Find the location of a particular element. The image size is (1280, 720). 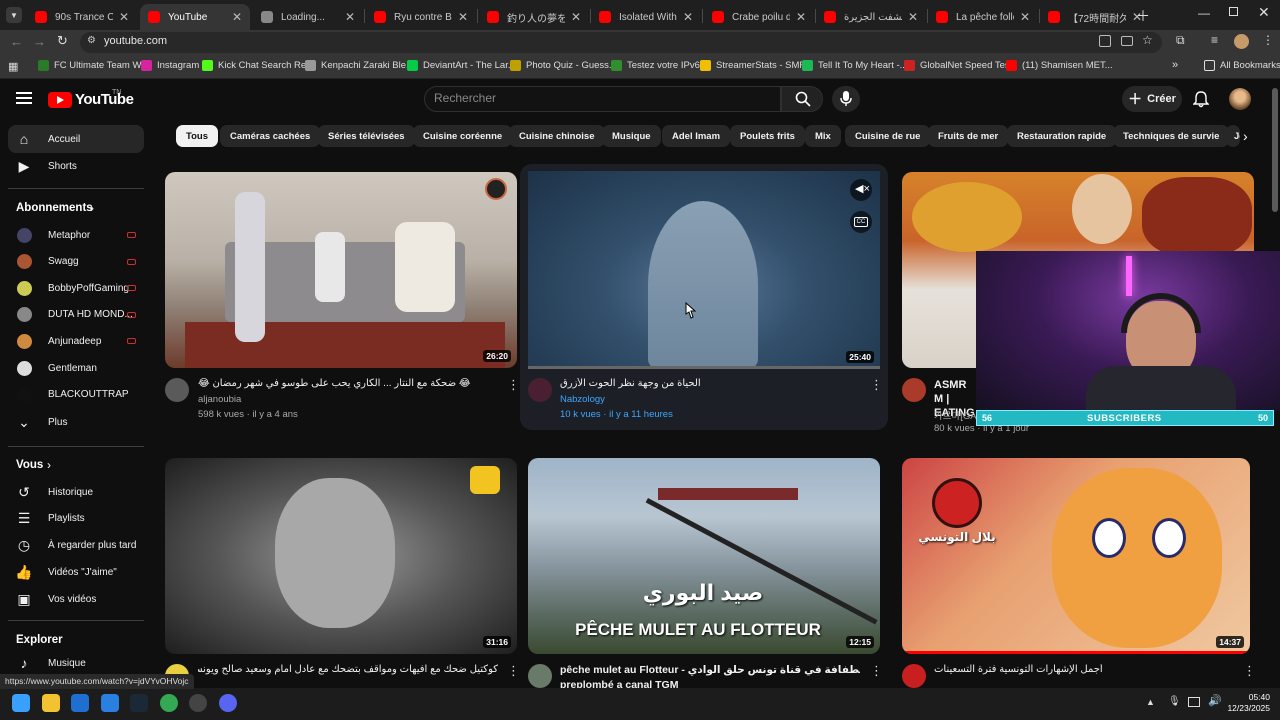

url-text: youtube.com is located at coordinates (135, 41).